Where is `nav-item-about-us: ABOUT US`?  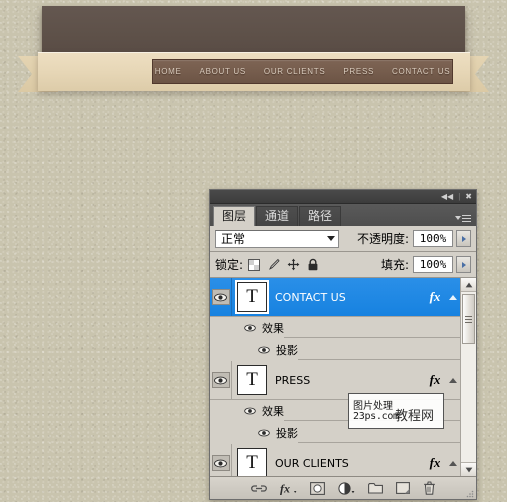 nav-item-about-us: ABOUT US is located at coordinates (223, 71).